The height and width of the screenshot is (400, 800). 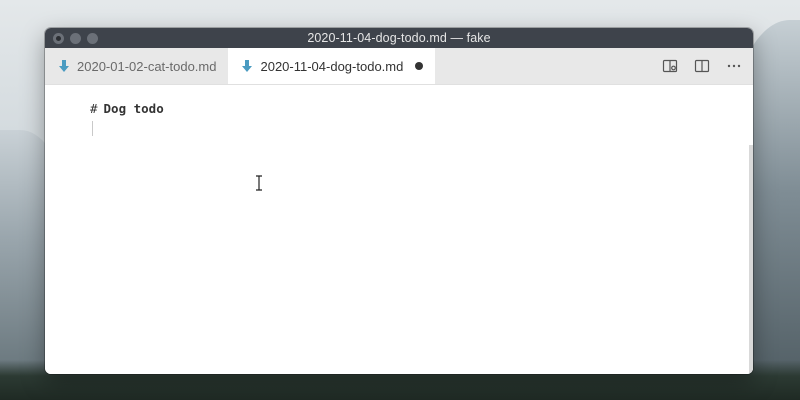 I want to click on window-controls, so click(x=75, y=38).